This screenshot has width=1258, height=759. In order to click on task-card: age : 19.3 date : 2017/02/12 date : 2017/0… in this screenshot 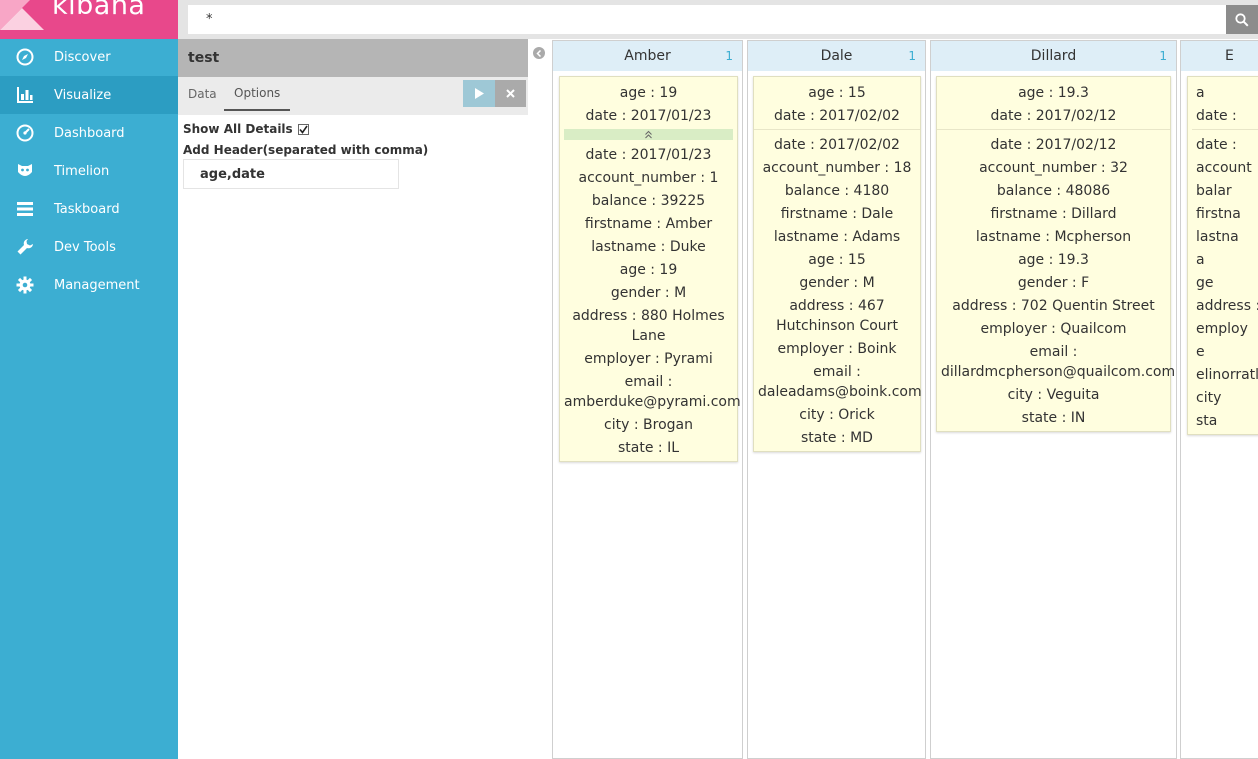, I will do `click(1055, 254)`.